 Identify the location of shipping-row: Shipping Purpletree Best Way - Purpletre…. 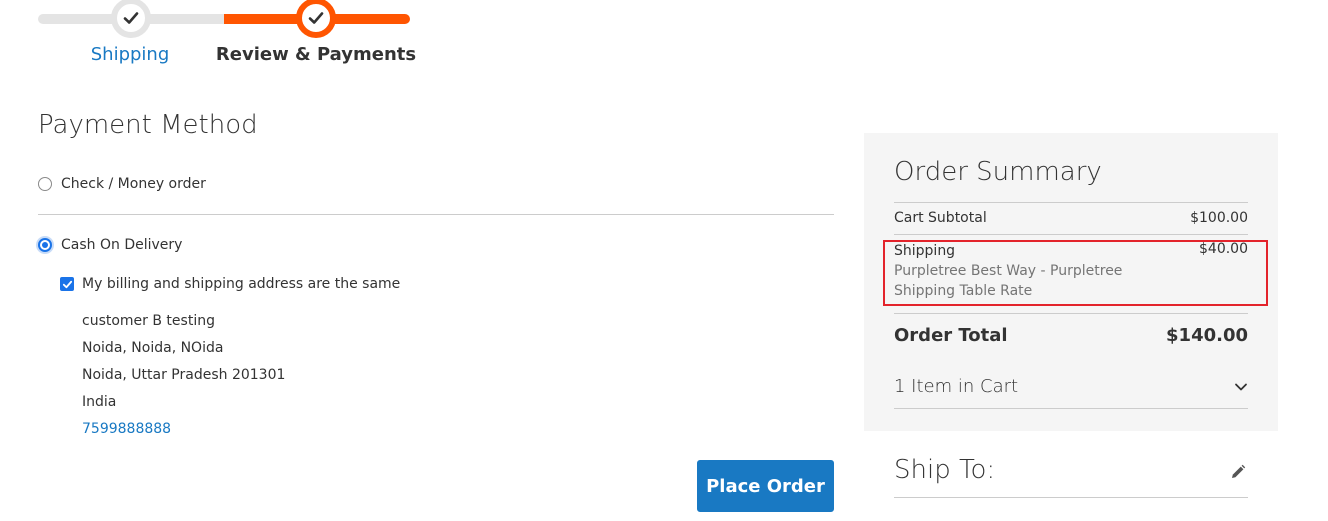
(1034, 271).